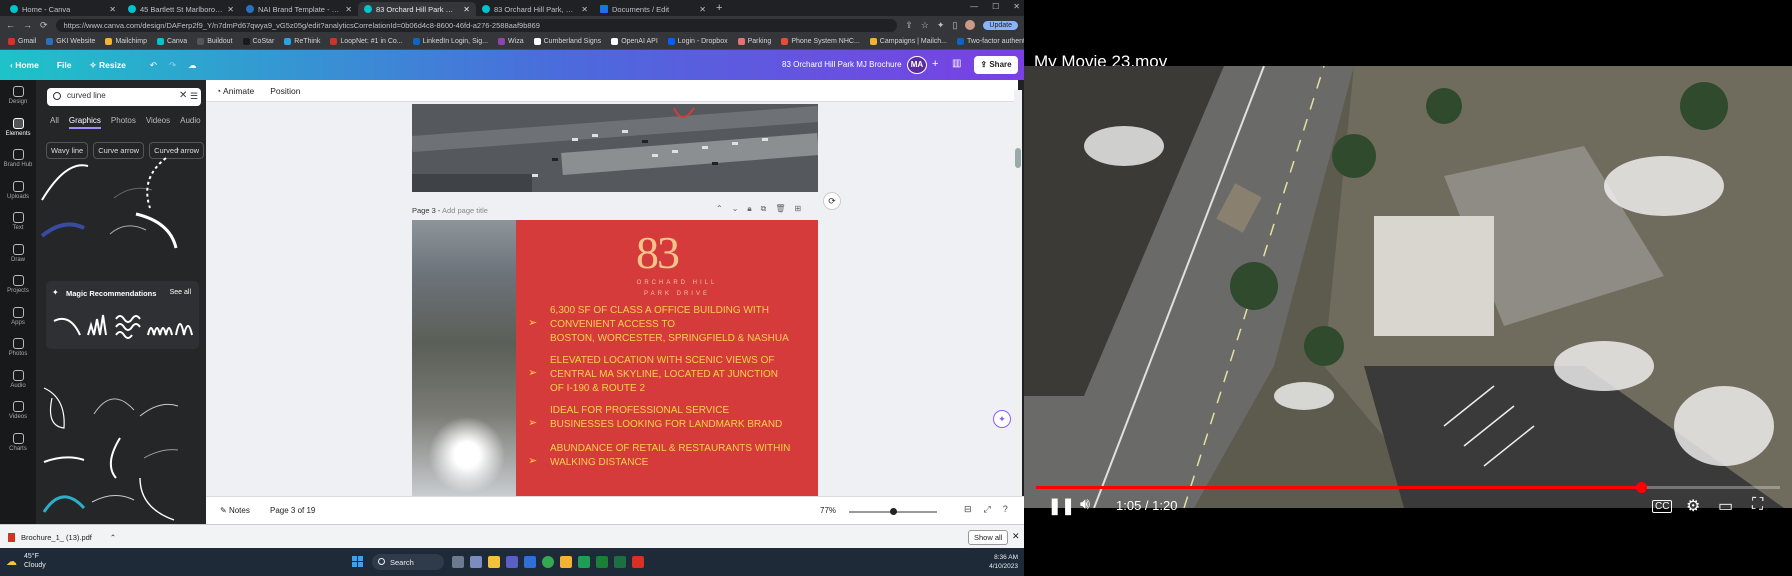 This screenshot has width=1792, height=576. I want to click on browser-tab: 45 Bartlett St Marlborough - JK M✕, so click(181, 9).